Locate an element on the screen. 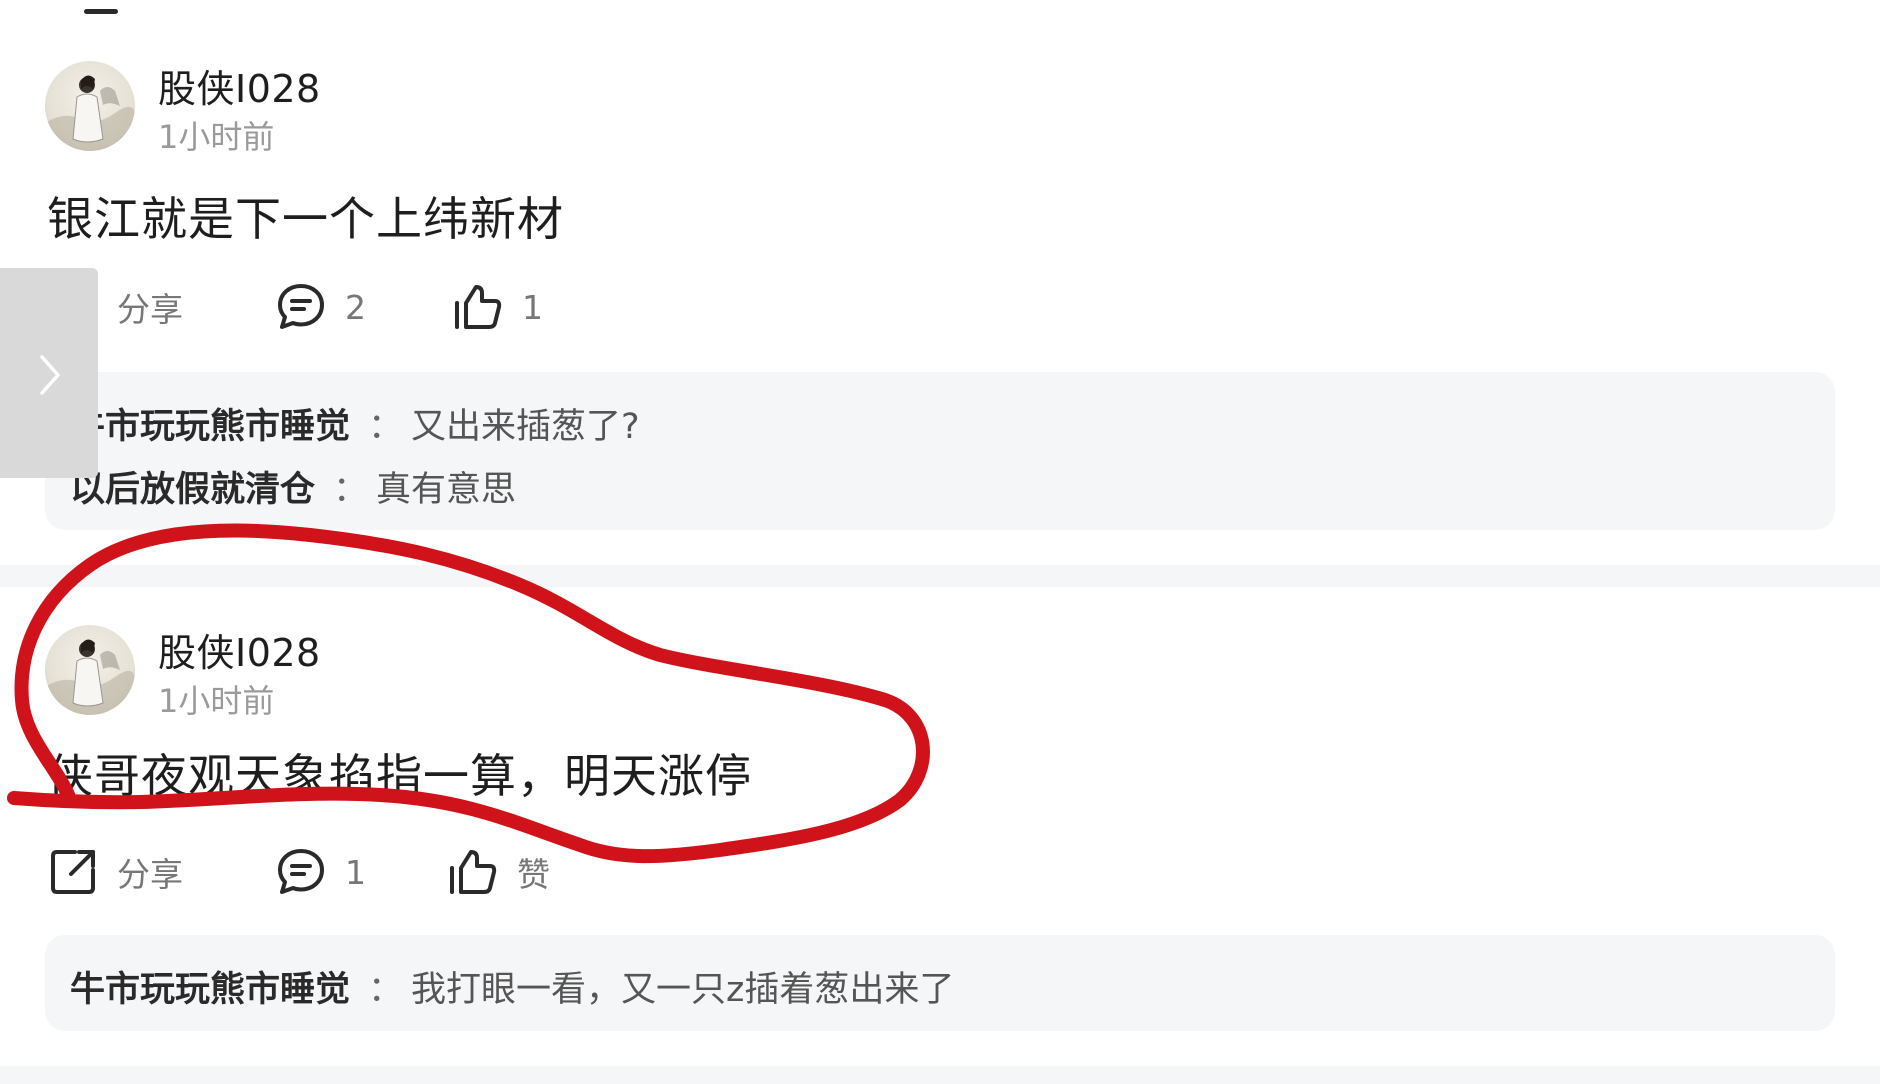 The image size is (1880, 1084). action-bar: 分享 2 1 is located at coordinates (397, 307).